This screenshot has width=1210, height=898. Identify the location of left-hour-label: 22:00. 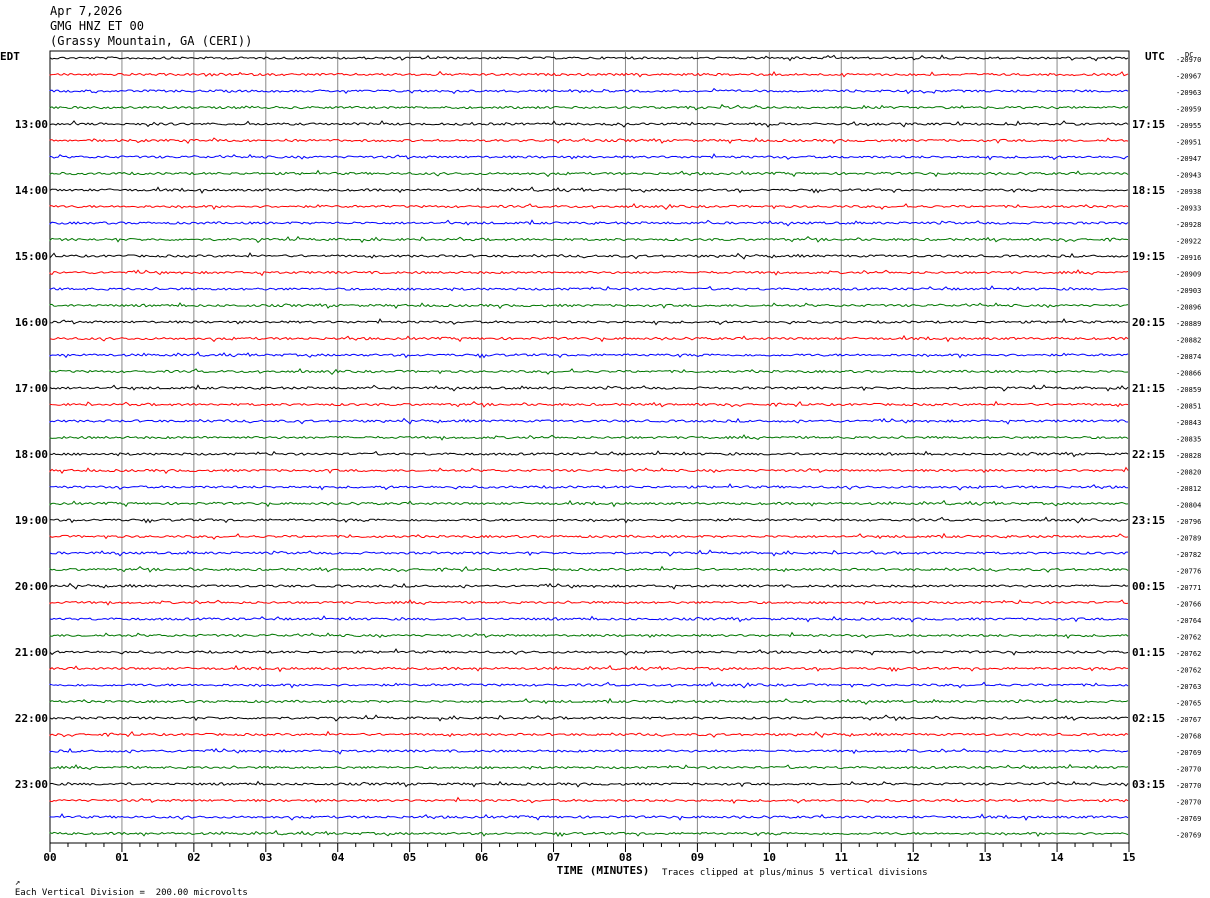
(31, 718).